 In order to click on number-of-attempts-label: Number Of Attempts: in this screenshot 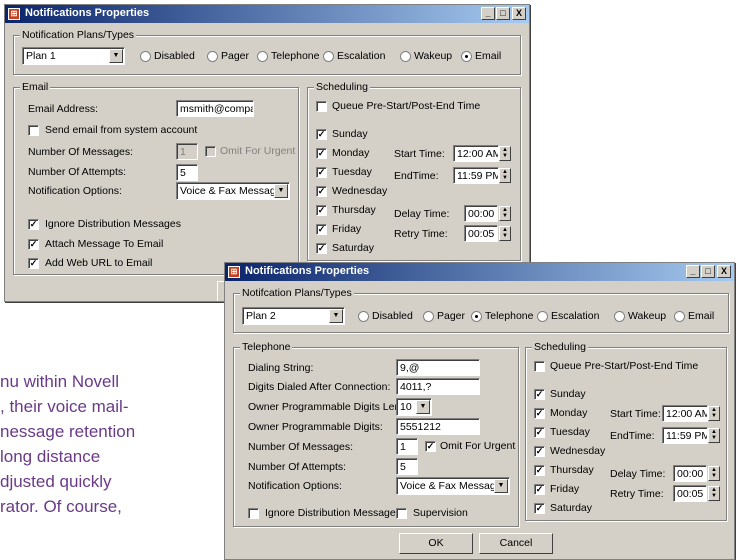, I will do `click(297, 467)`.